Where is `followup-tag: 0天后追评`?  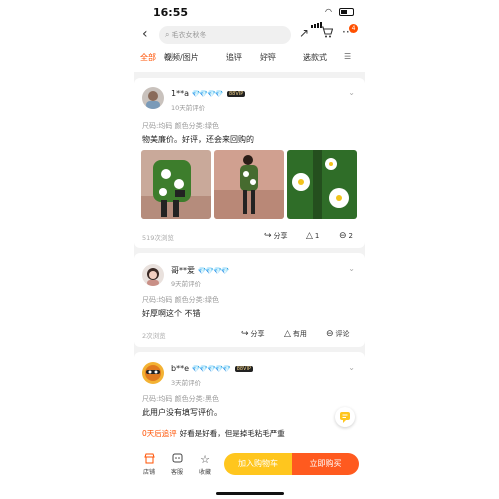
followup-tag: 0天后追评 is located at coordinates (159, 433).